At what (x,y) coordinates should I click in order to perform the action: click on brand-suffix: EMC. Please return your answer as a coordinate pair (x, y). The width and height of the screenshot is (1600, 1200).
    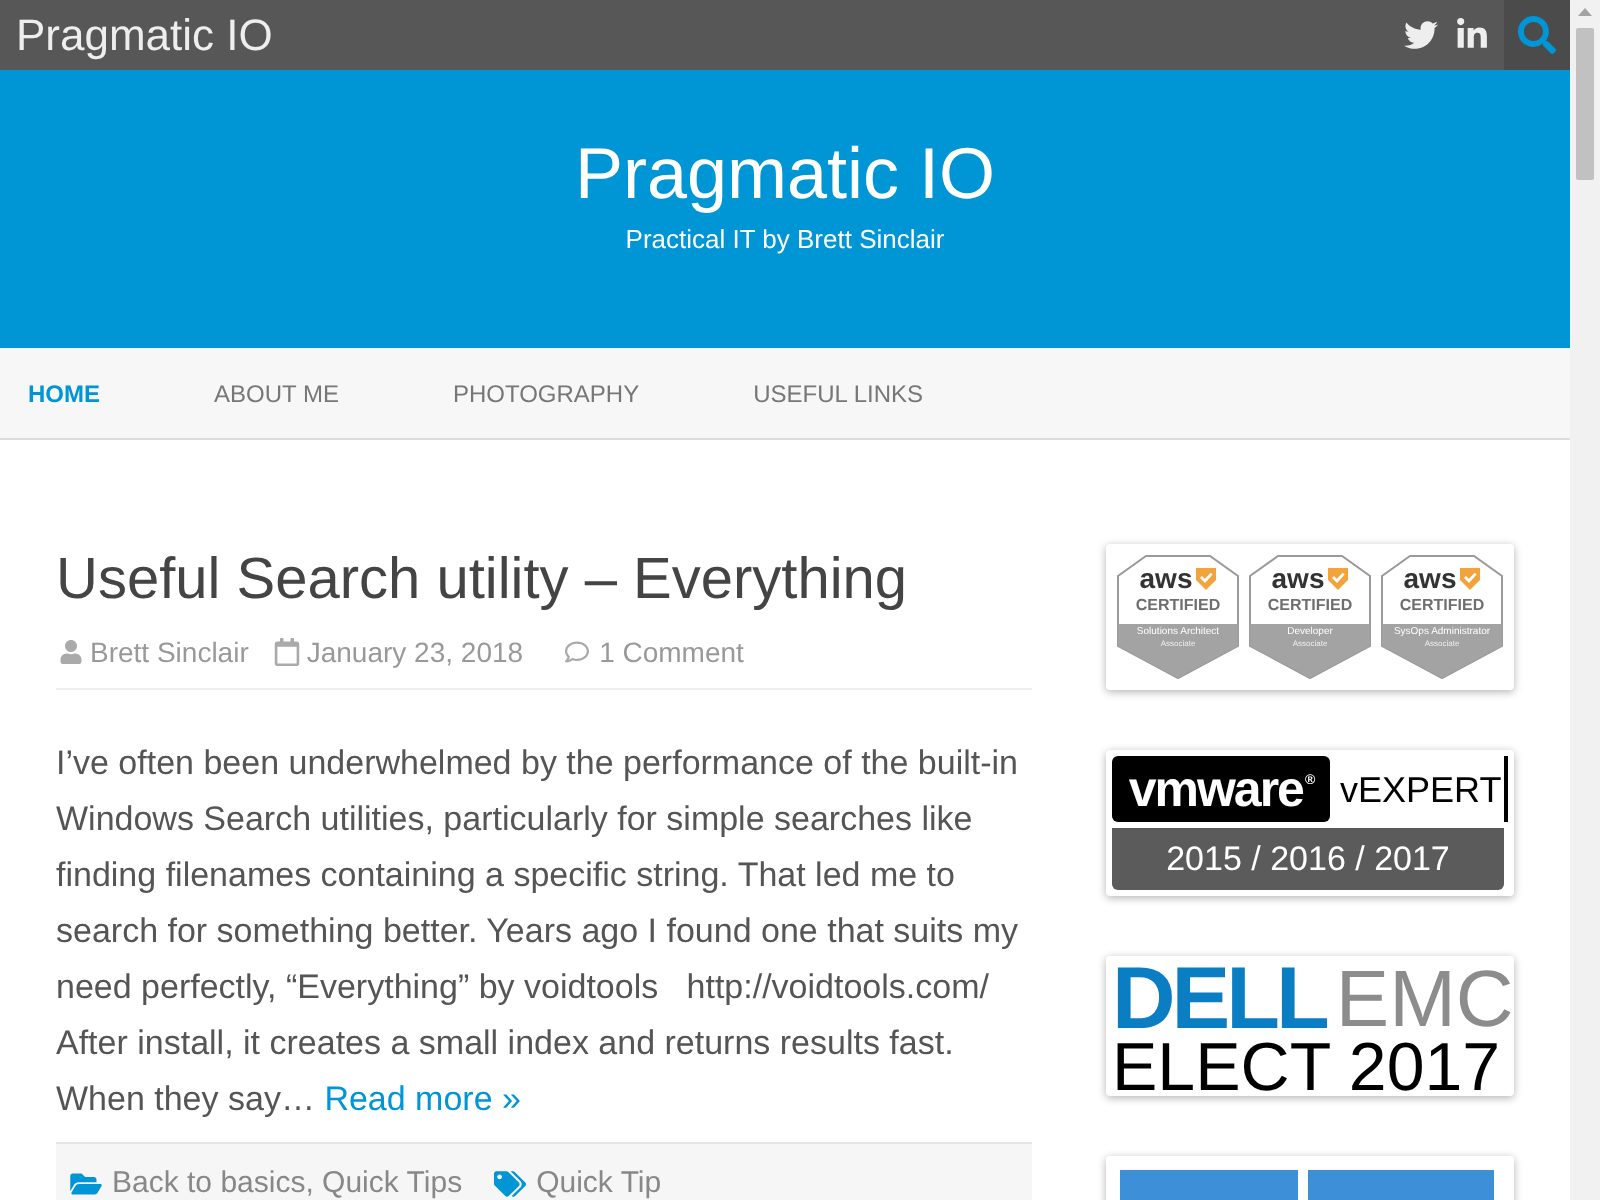
    Looking at the image, I should click on (1424, 1000).